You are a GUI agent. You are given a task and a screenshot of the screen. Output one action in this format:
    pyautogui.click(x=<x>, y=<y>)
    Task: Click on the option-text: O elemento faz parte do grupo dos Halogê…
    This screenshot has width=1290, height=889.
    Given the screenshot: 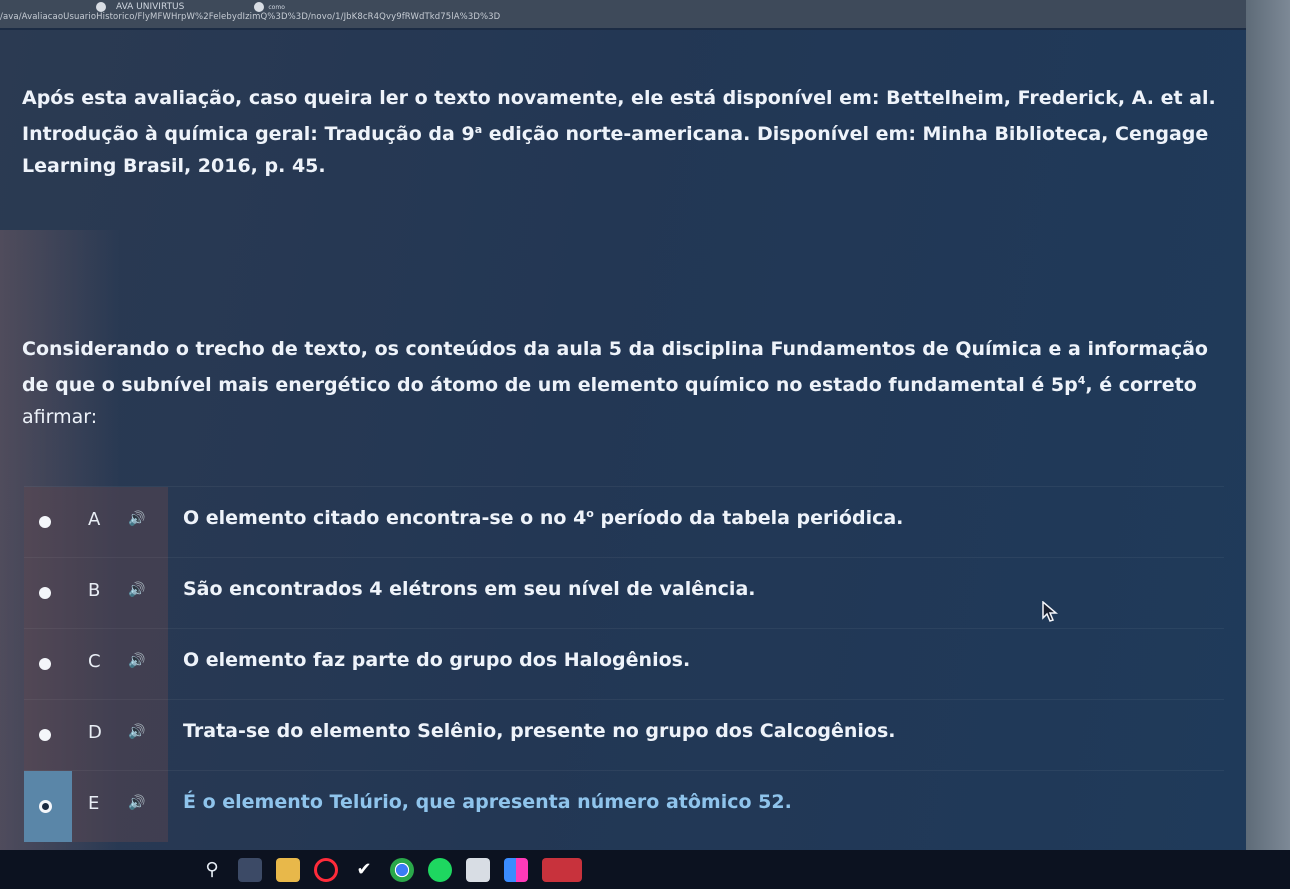 What is the action you would take?
    pyautogui.click(x=437, y=660)
    